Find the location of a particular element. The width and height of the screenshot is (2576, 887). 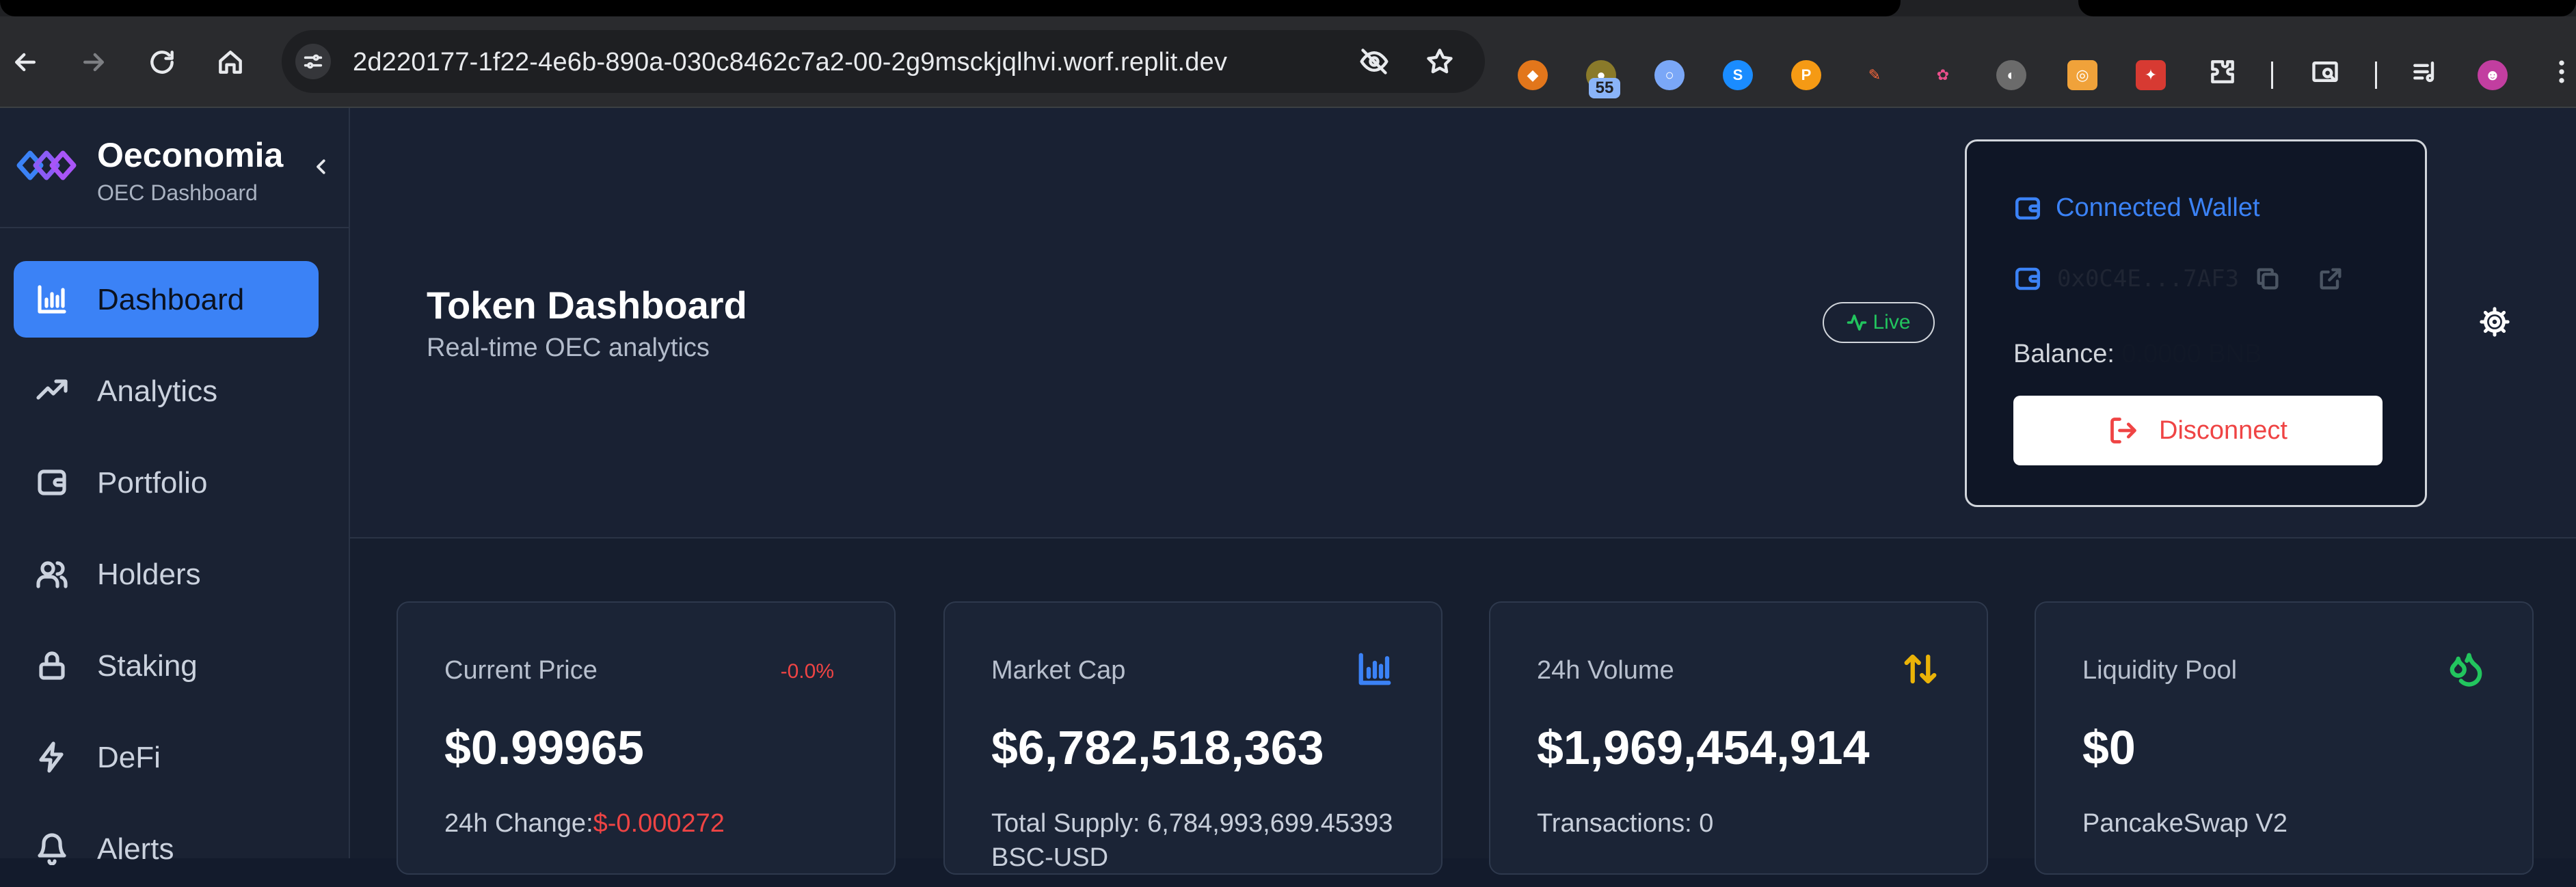

stat-meta: PancakeSwap V2 is located at coordinates (2184, 824).